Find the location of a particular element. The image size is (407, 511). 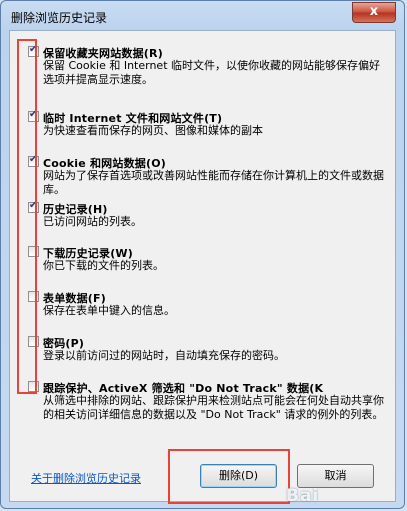

checkbox-temp-files is located at coordinates (33, 115).